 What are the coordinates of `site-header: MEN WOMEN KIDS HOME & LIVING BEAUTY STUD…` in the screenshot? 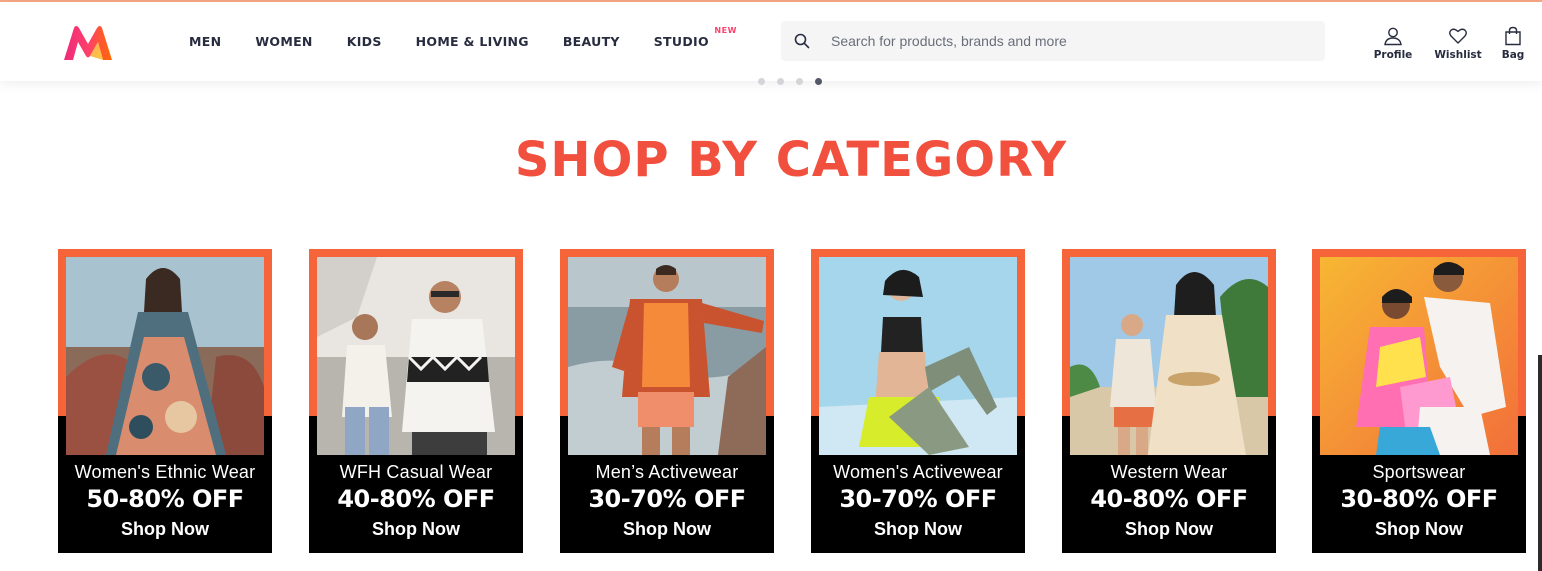 It's located at (771, 41).